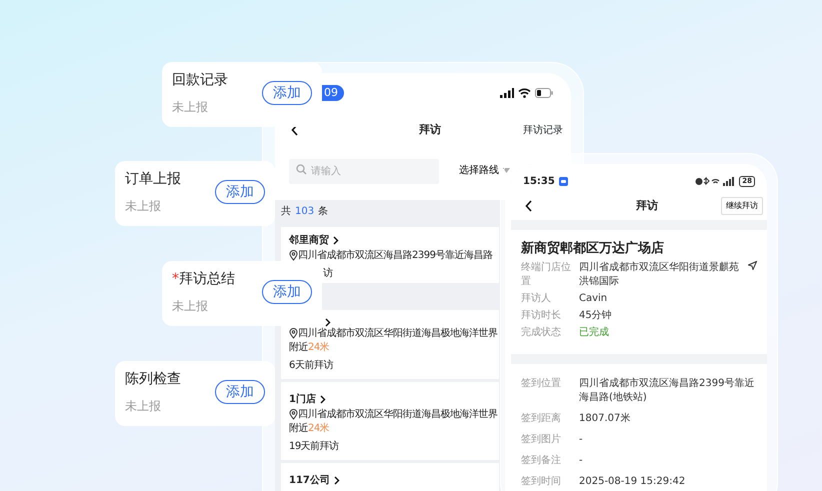 The height and width of the screenshot is (491, 822). I want to click on field-label: 签到图片, so click(541, 440).